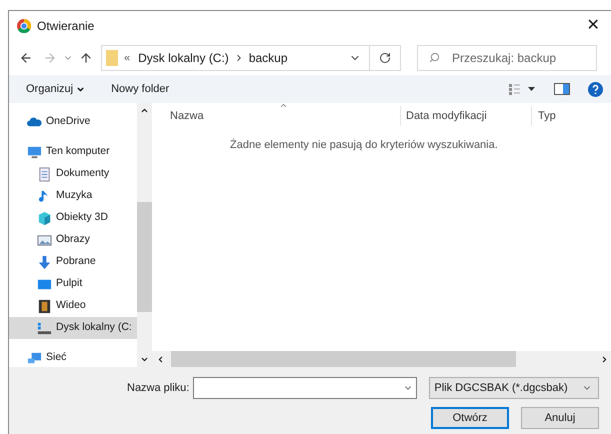 This screenshot has height=434, width=611. What do you see at coordinates (522, 89) in the screenshot?
I see `view-options-icon` at bounding box center [522, 89].